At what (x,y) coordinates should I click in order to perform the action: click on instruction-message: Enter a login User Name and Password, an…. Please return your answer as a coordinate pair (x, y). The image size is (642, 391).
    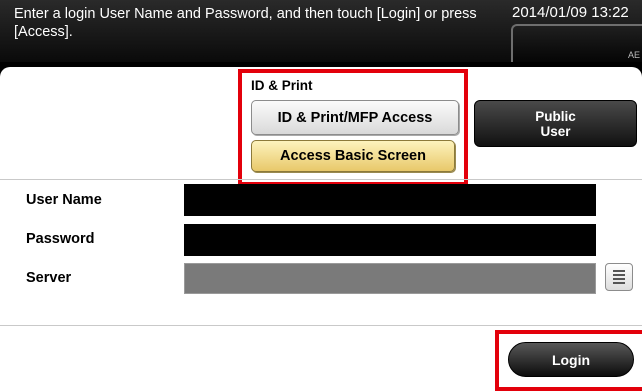
    Looking at the image, I should click on (245, 23).